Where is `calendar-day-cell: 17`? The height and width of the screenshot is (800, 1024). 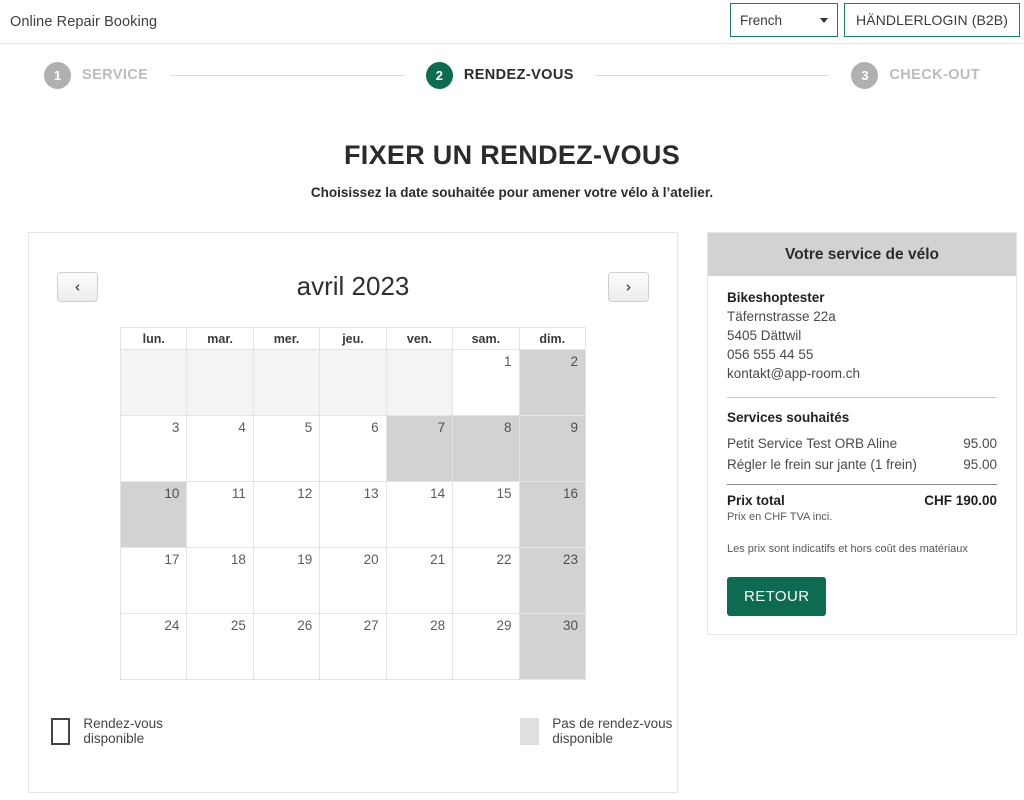 calendar-day-cell: 17 is located at coordinates (153, 580).